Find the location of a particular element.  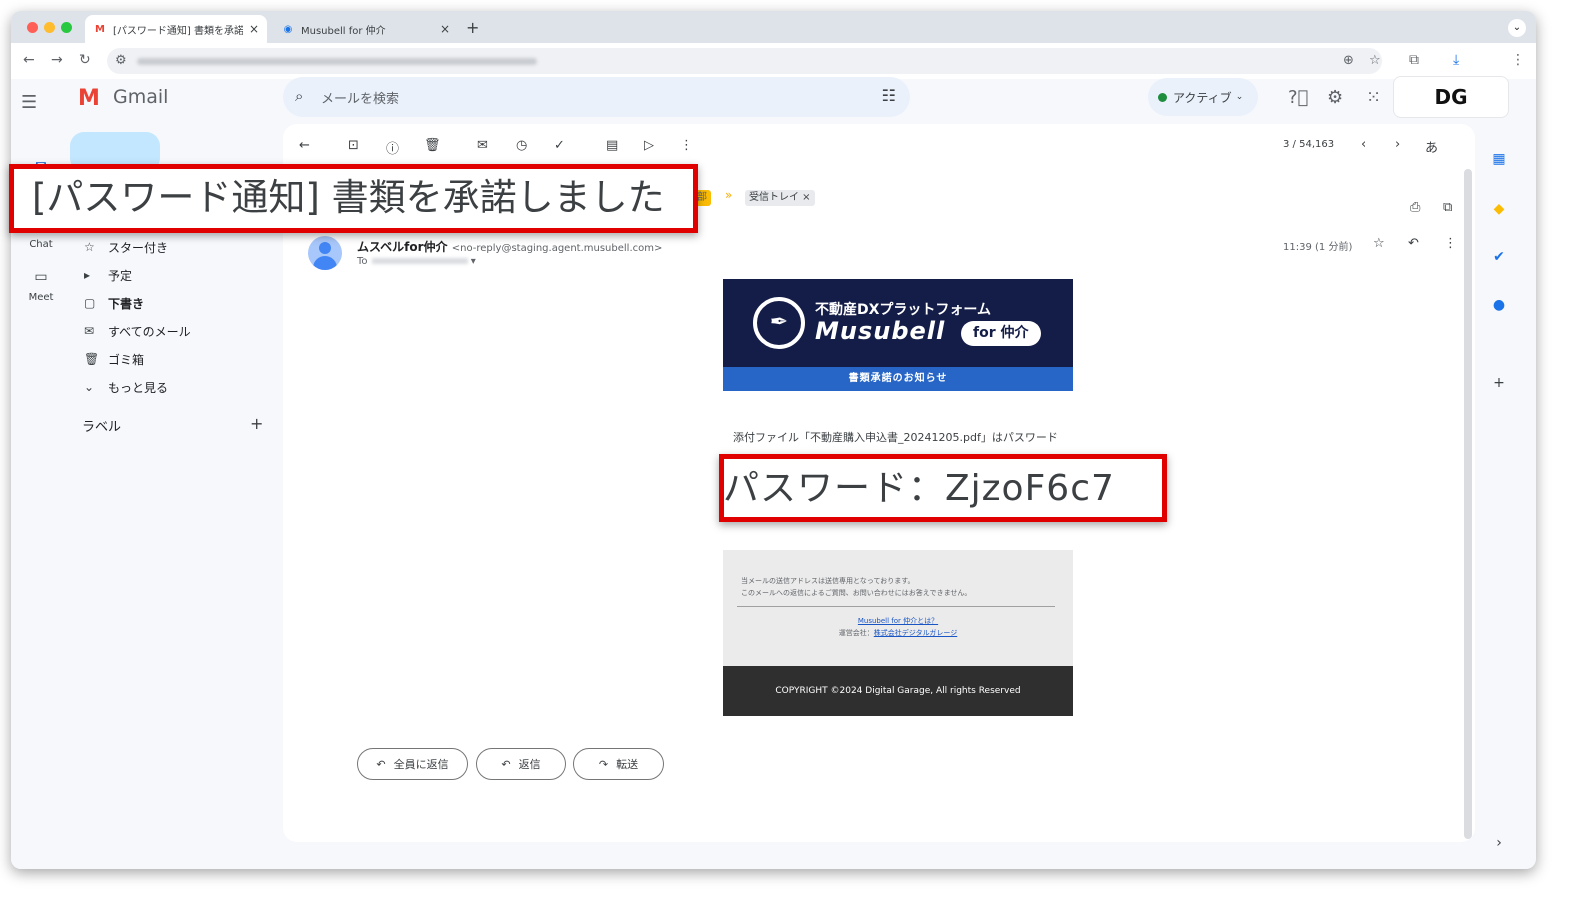

tab-search-button: ⌄ is located at coordinates (1517, 28).